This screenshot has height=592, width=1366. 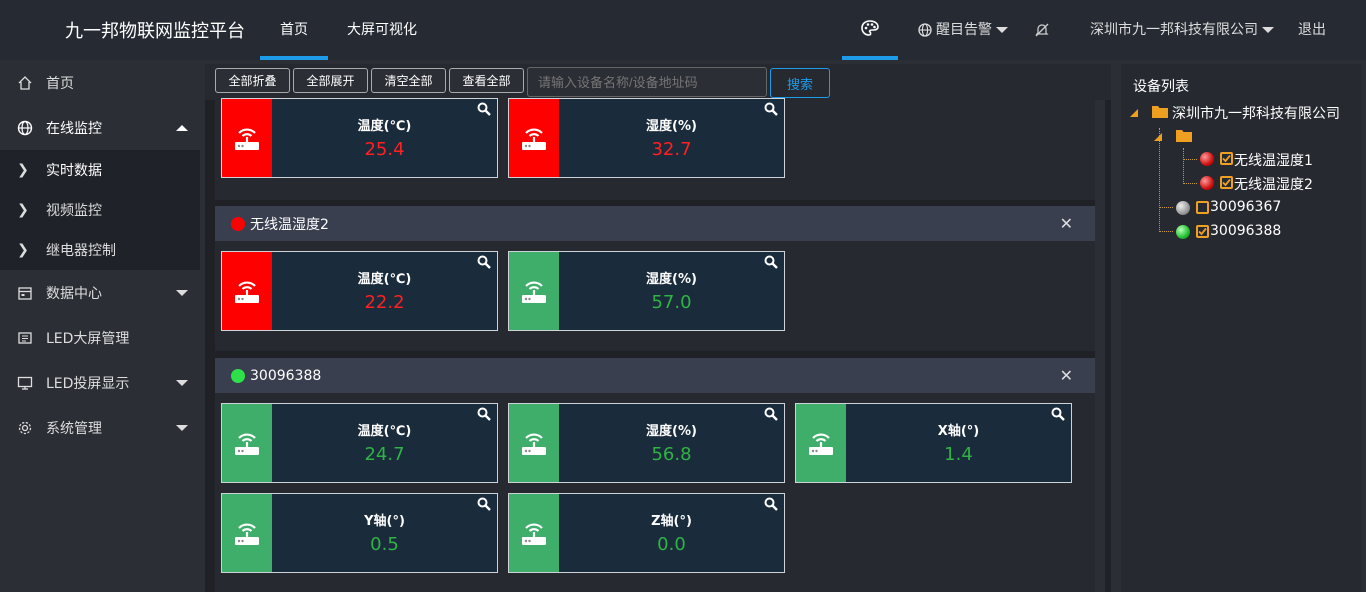 I want to click on theme-palette-button, so click(x=870, y=30).